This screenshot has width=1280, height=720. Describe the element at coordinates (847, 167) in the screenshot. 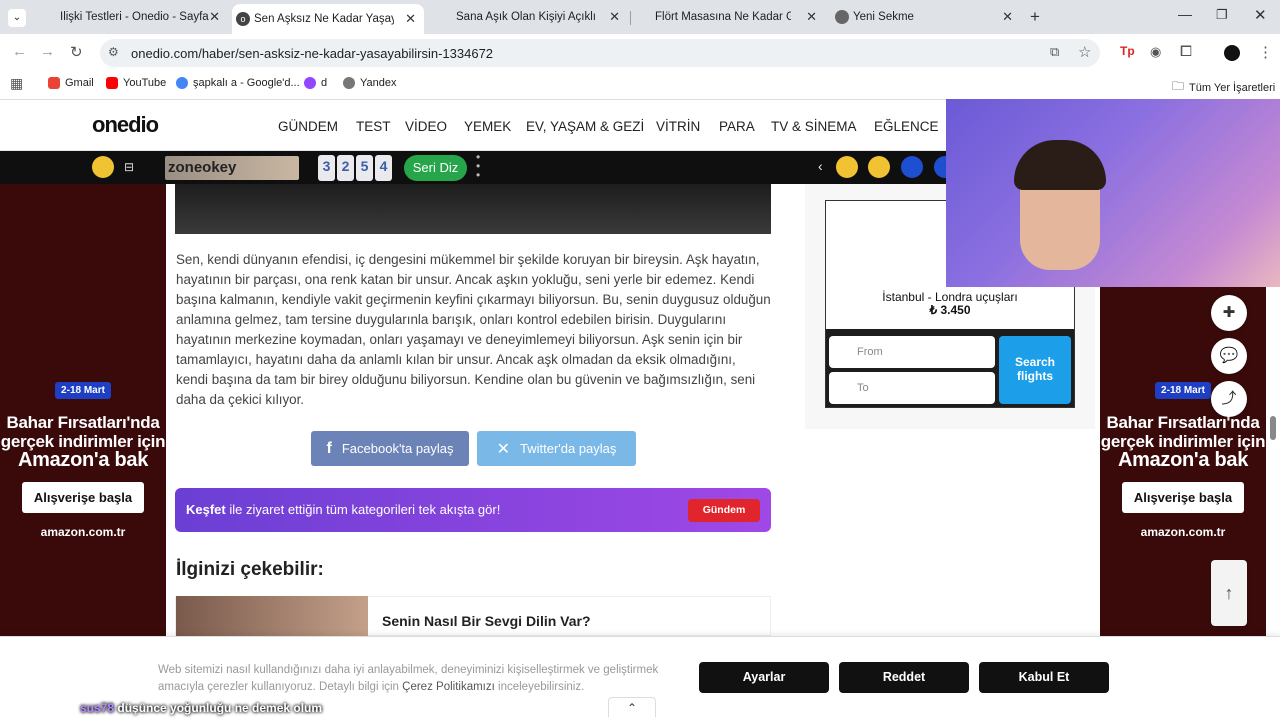

I see `sad-emoji-icon` at that location.